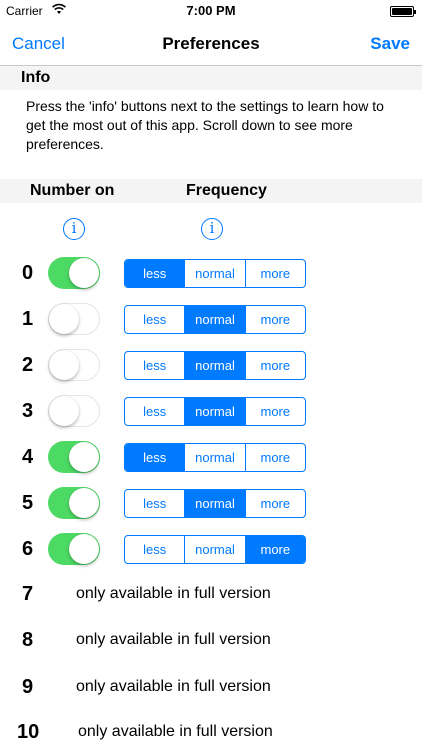 This screenshot has width=422, height=750. What do you see at coordinates (28, 687) in the screenshot?
I see `row-number: 9` at bounding box center [28, 687].